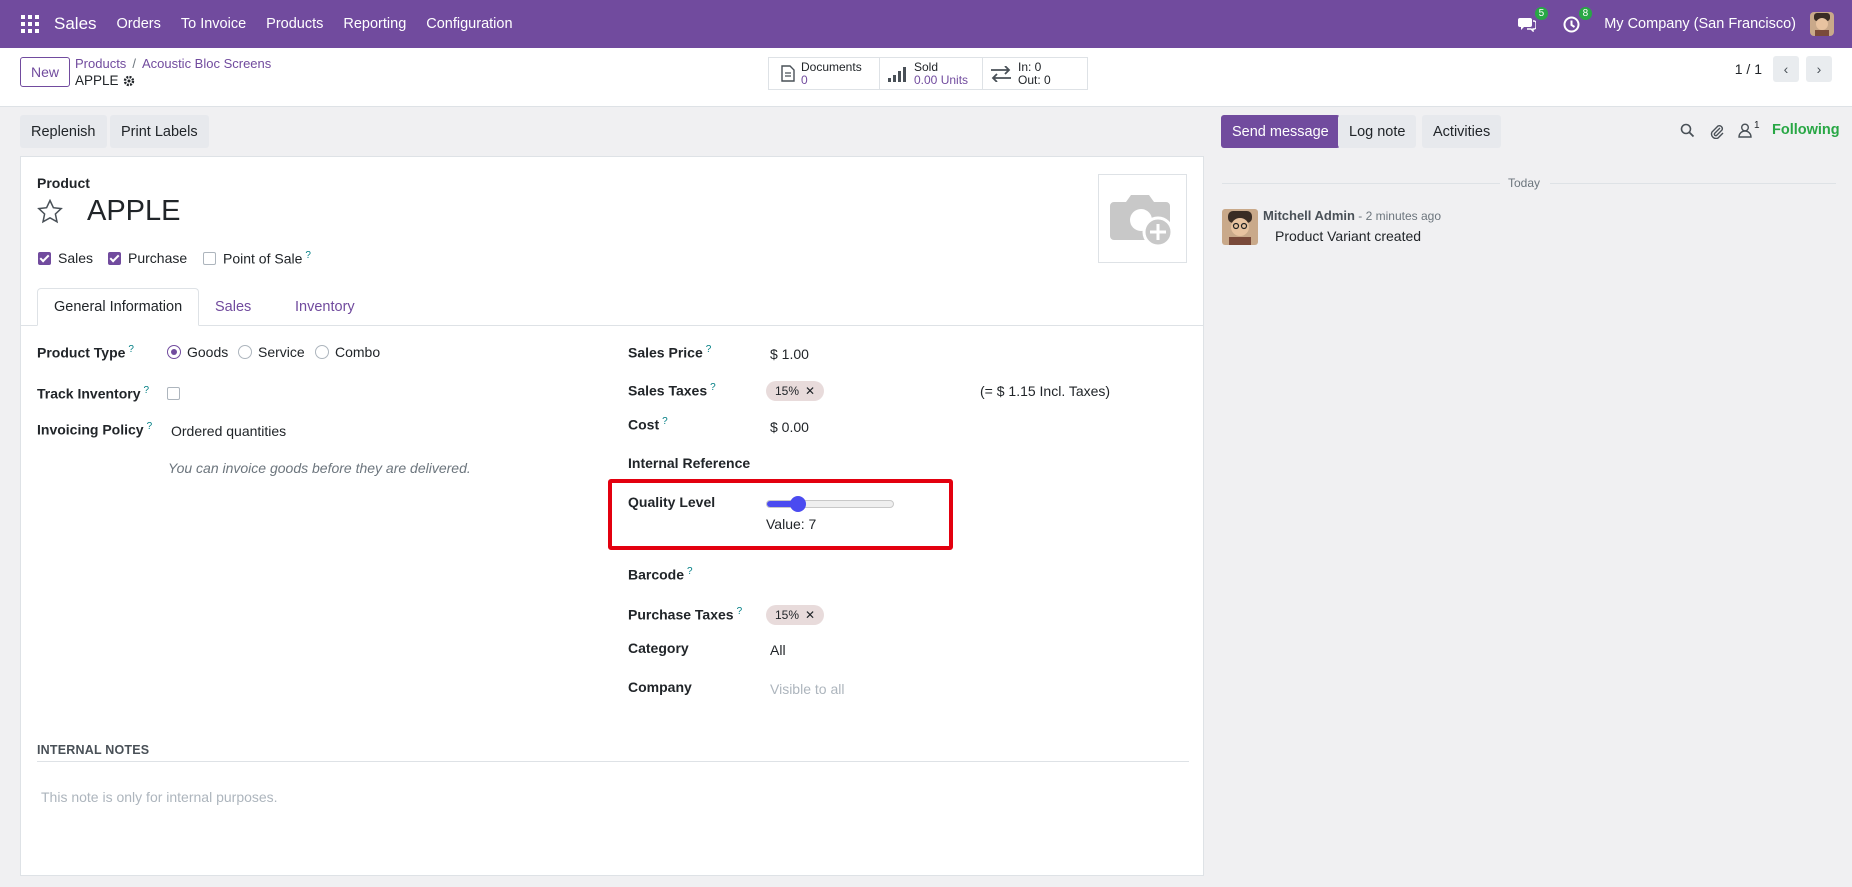  I want to click on purchase-taxes-help-icon: ?, so click(740, 611).